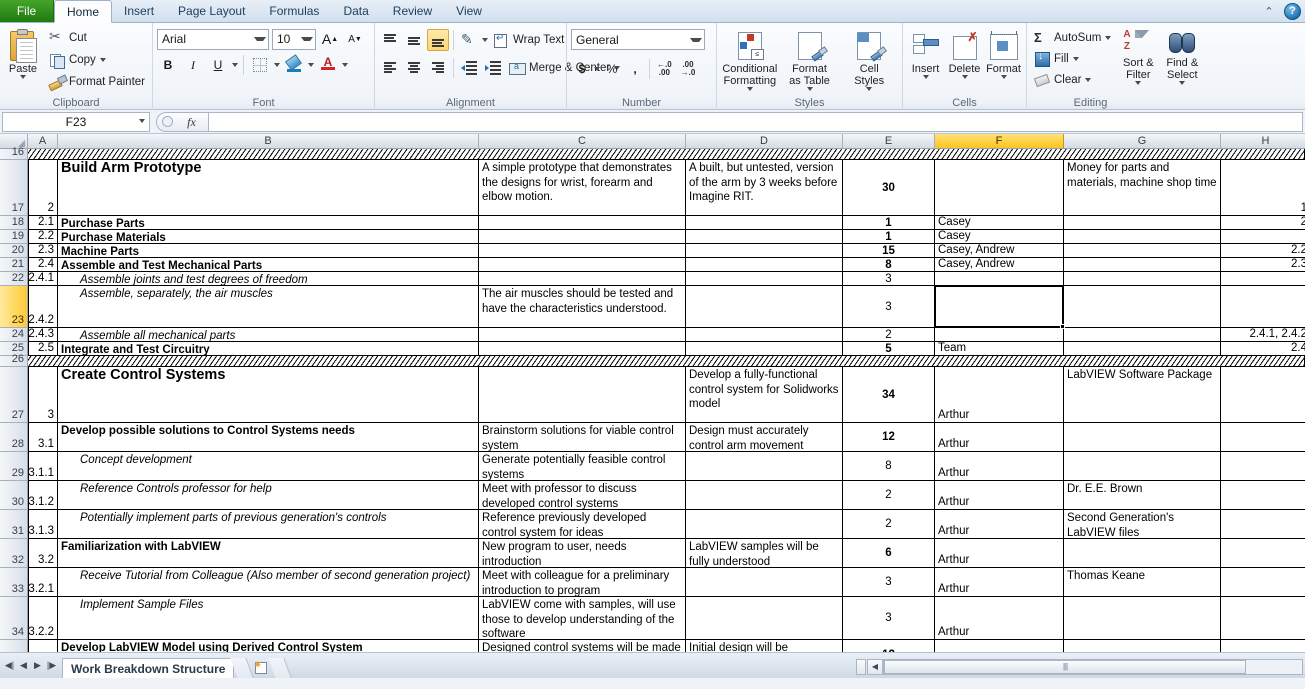 The image size is (1305, 689). I want to click on cell-C32: New program to user, needs introduction, so click(582, 553).